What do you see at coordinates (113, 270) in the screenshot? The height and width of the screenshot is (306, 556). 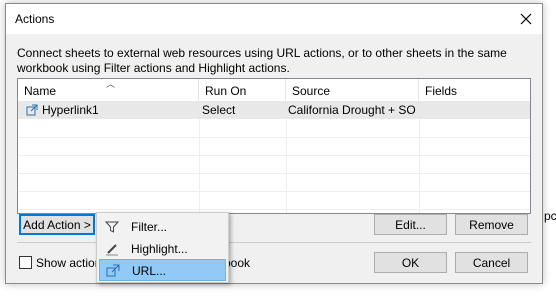 I see `link-icon` at bounding box center [113, 270].